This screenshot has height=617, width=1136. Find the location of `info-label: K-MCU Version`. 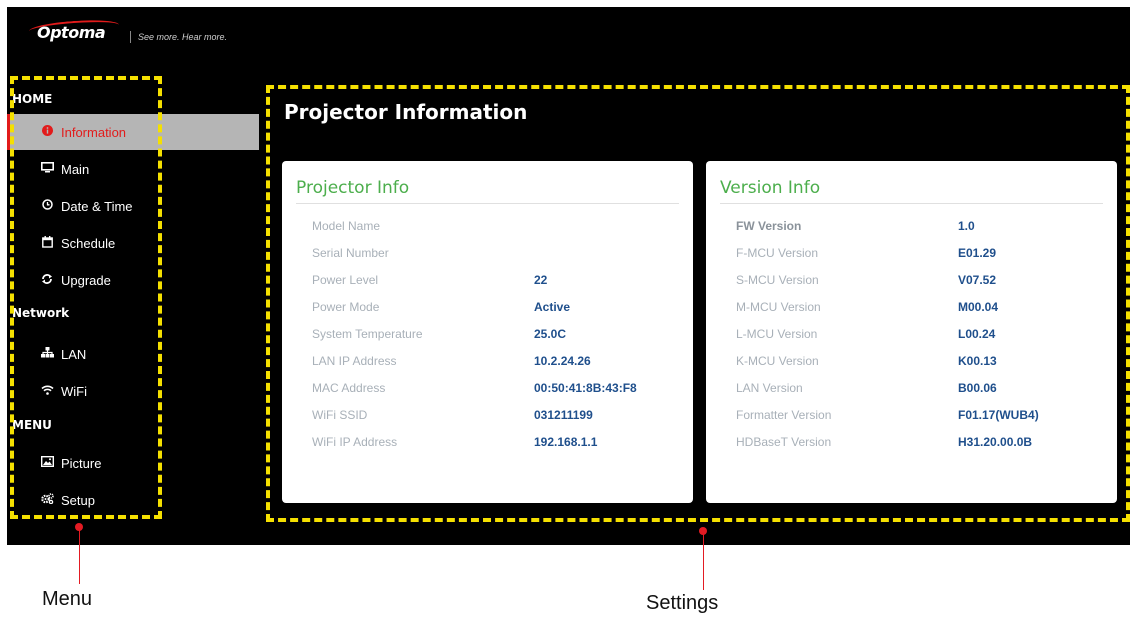

info-label: K-MCU Version is located at coordinates (777, 361).